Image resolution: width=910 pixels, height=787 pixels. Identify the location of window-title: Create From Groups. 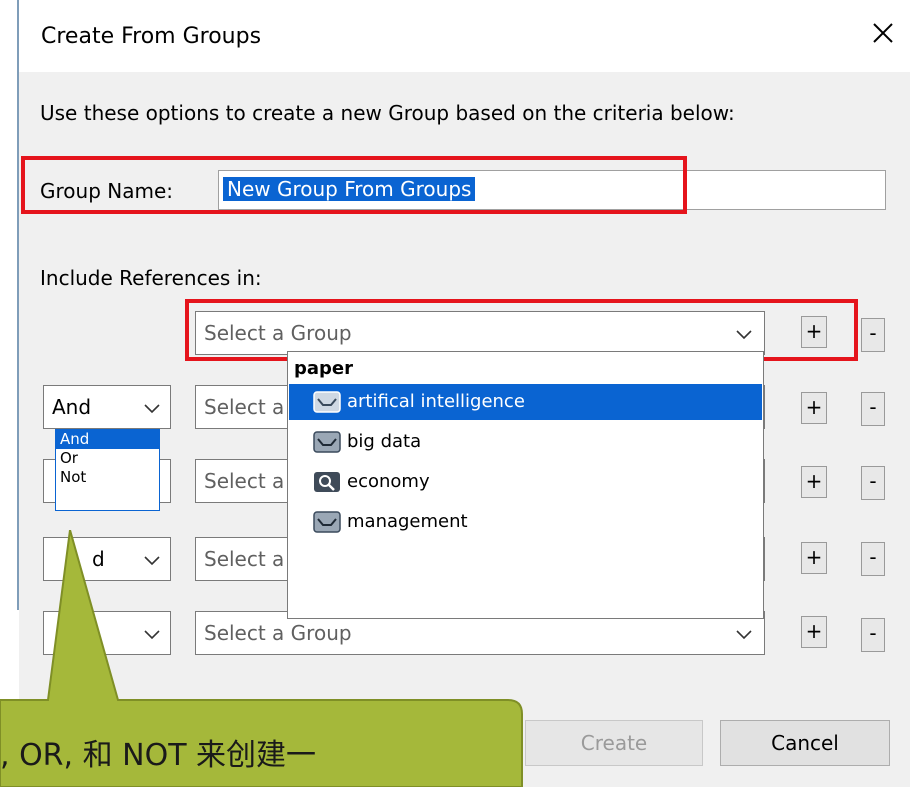
(151, 36).